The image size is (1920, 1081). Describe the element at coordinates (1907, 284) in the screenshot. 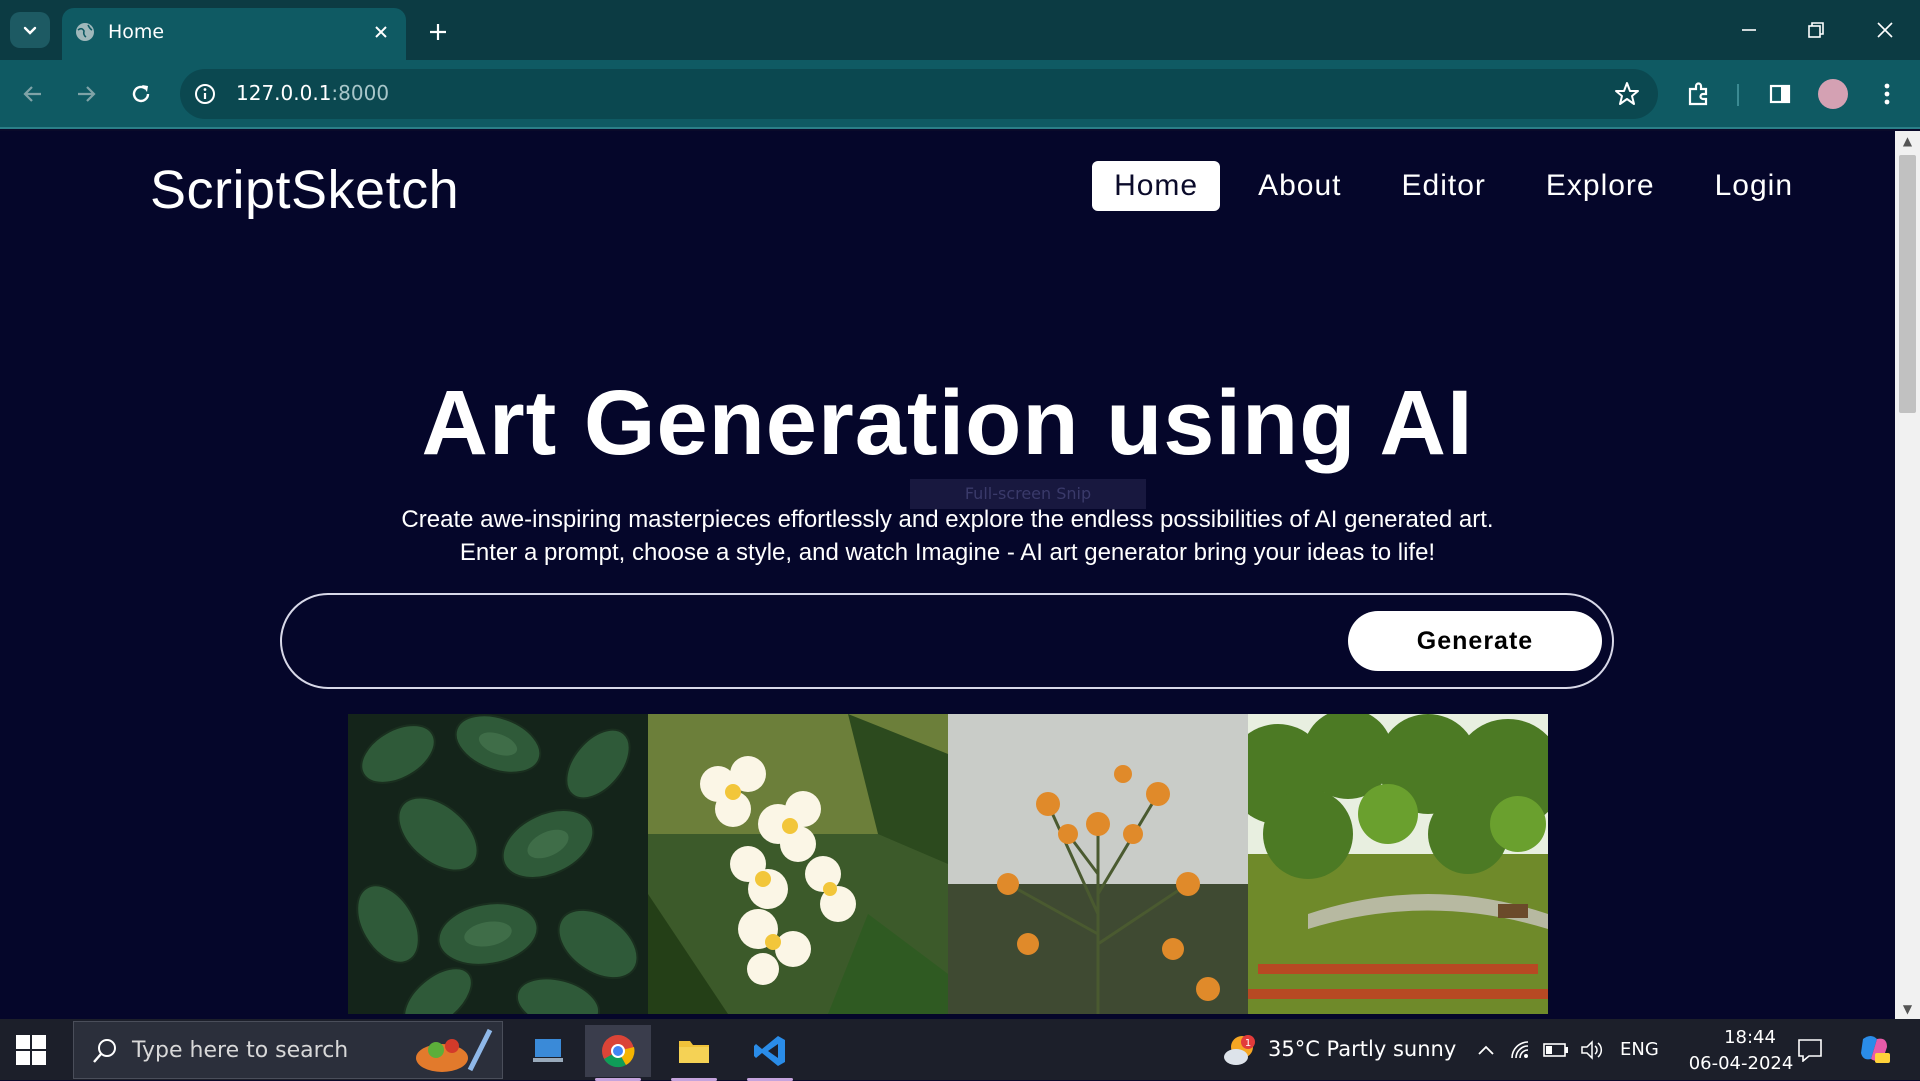

I see `scroll-thumb` at that location.